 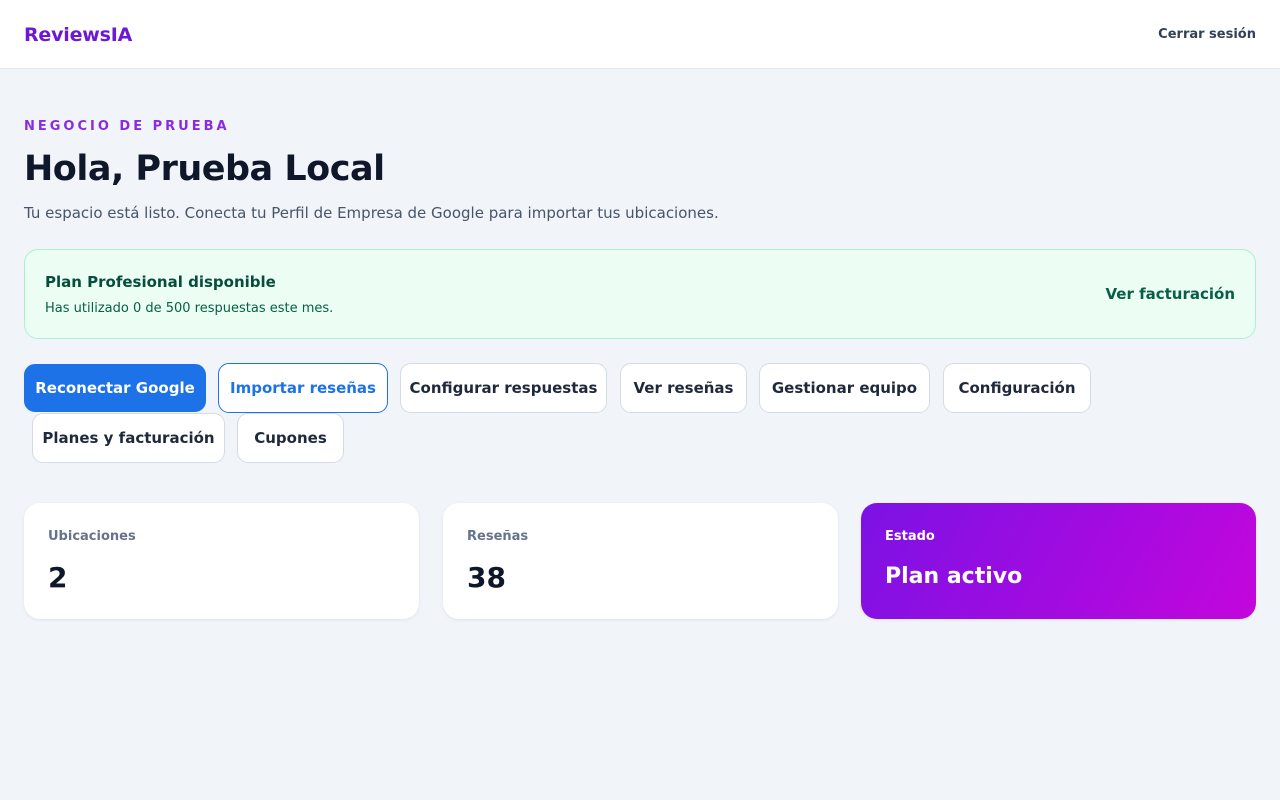 What do you see at coordinates (1017, 388) in the screenshot?
I see `settings-button: Configuración` at bounding box center [1017, 388].